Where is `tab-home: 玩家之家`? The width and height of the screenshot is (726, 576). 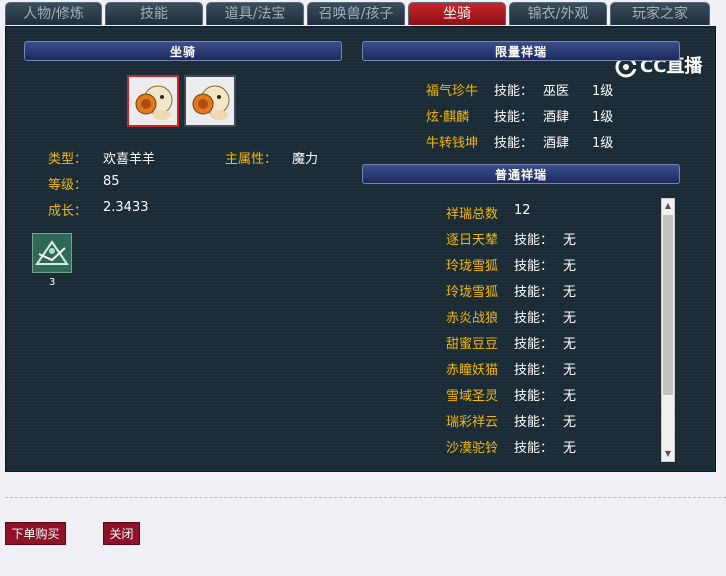
tab-home: 玩家之家 is located at coordinates (660, 13).